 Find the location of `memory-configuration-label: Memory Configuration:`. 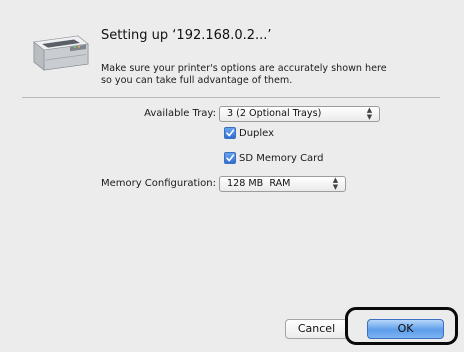

memory-configuration-label: Memory Configuration: is located at coordinates (158, 183).